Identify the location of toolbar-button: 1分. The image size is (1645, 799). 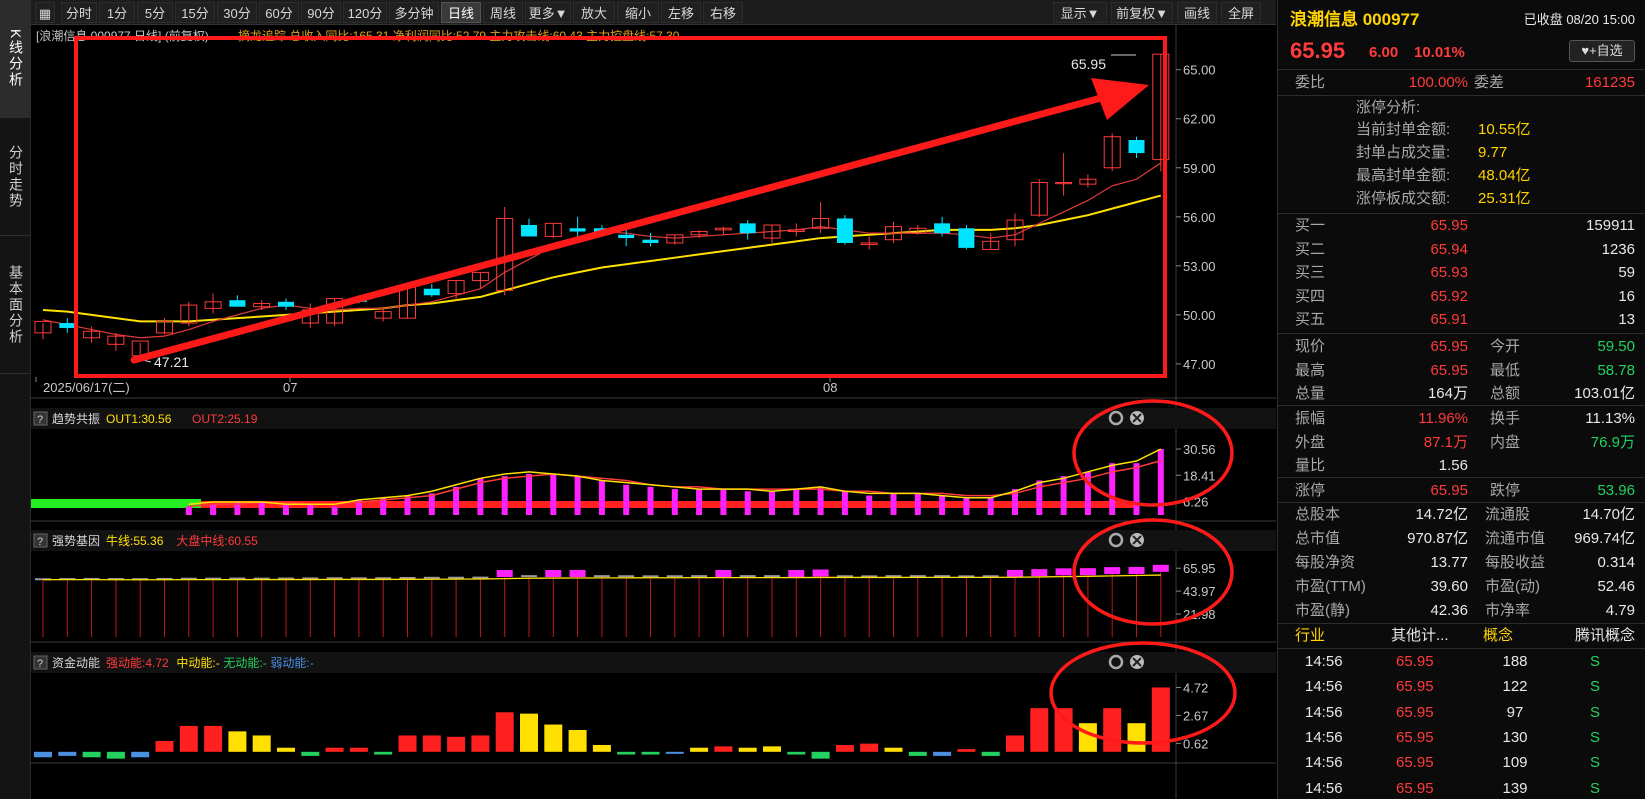
(117, 12).